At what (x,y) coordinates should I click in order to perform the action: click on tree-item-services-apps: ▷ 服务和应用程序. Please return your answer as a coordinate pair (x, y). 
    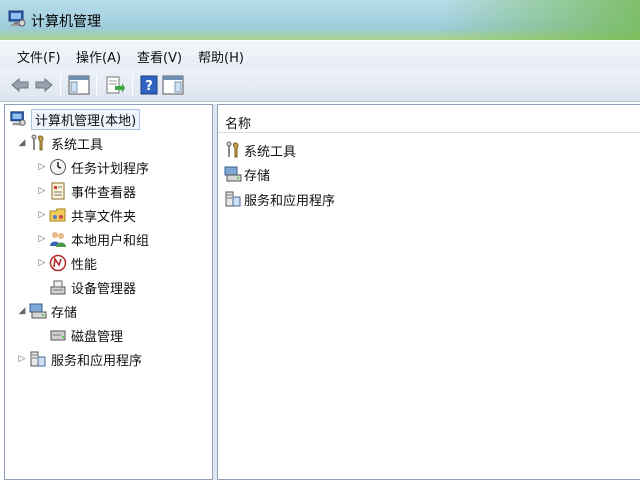
    Looking at the image, I should click on (78, 359).